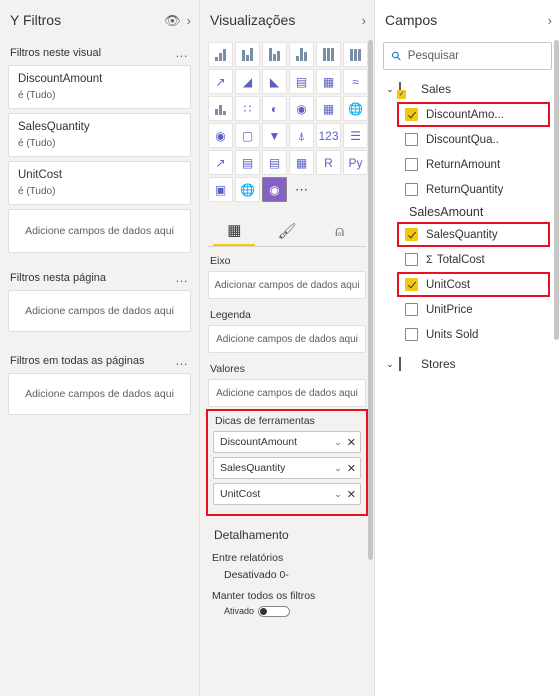 The image size is (560, 696). Describe the element at coordinates (220, 162) in the screenshot. I see `kpi-icon: ↗` at that location.